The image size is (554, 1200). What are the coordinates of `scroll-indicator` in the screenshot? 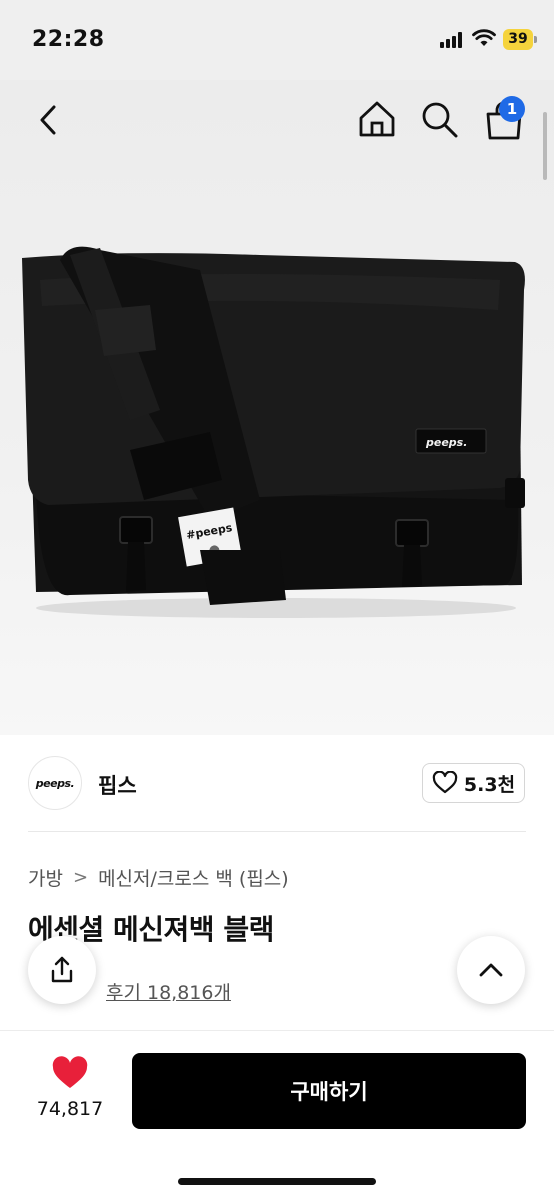 It's located at (545, 146).